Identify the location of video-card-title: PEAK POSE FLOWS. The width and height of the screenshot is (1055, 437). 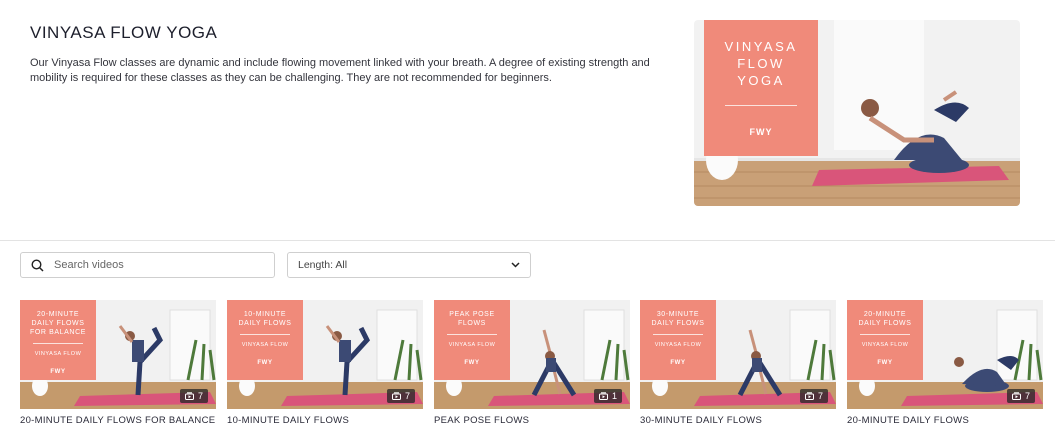
(532, 420).